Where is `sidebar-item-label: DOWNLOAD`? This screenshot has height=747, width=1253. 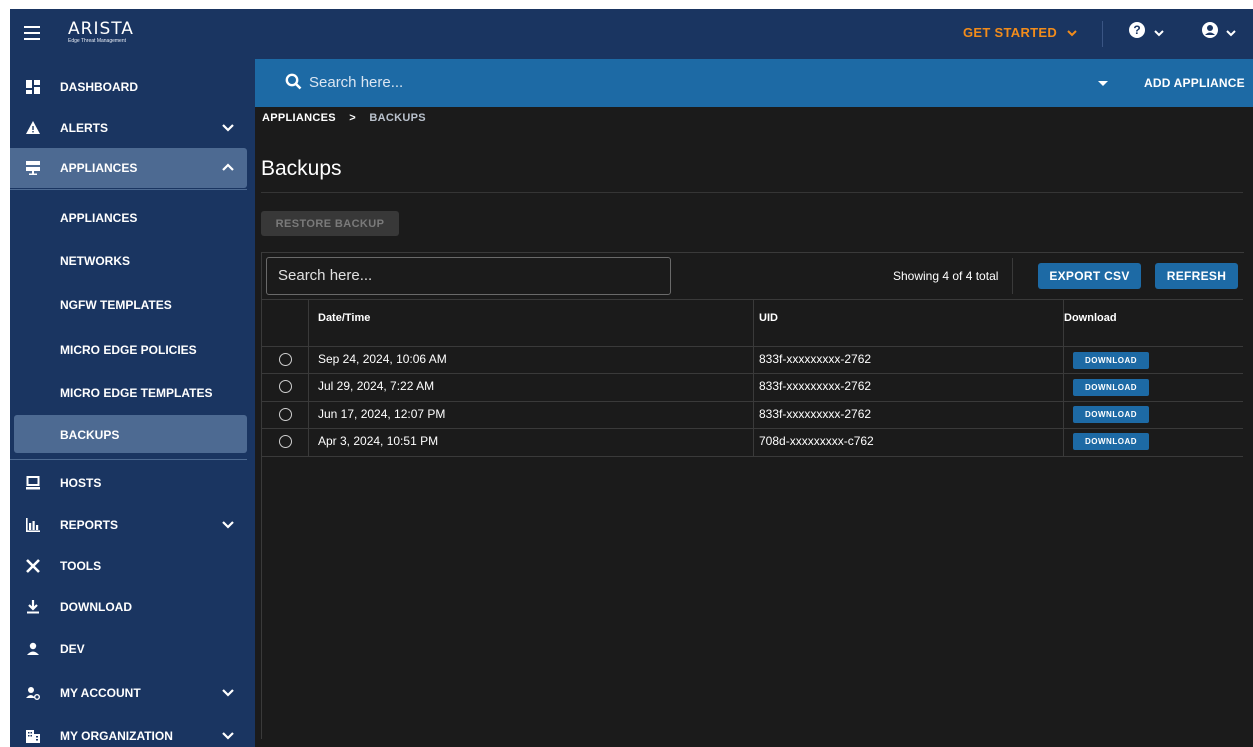 sidebar-item-label: DOWNLOAD is located at coordinates (96, 607).